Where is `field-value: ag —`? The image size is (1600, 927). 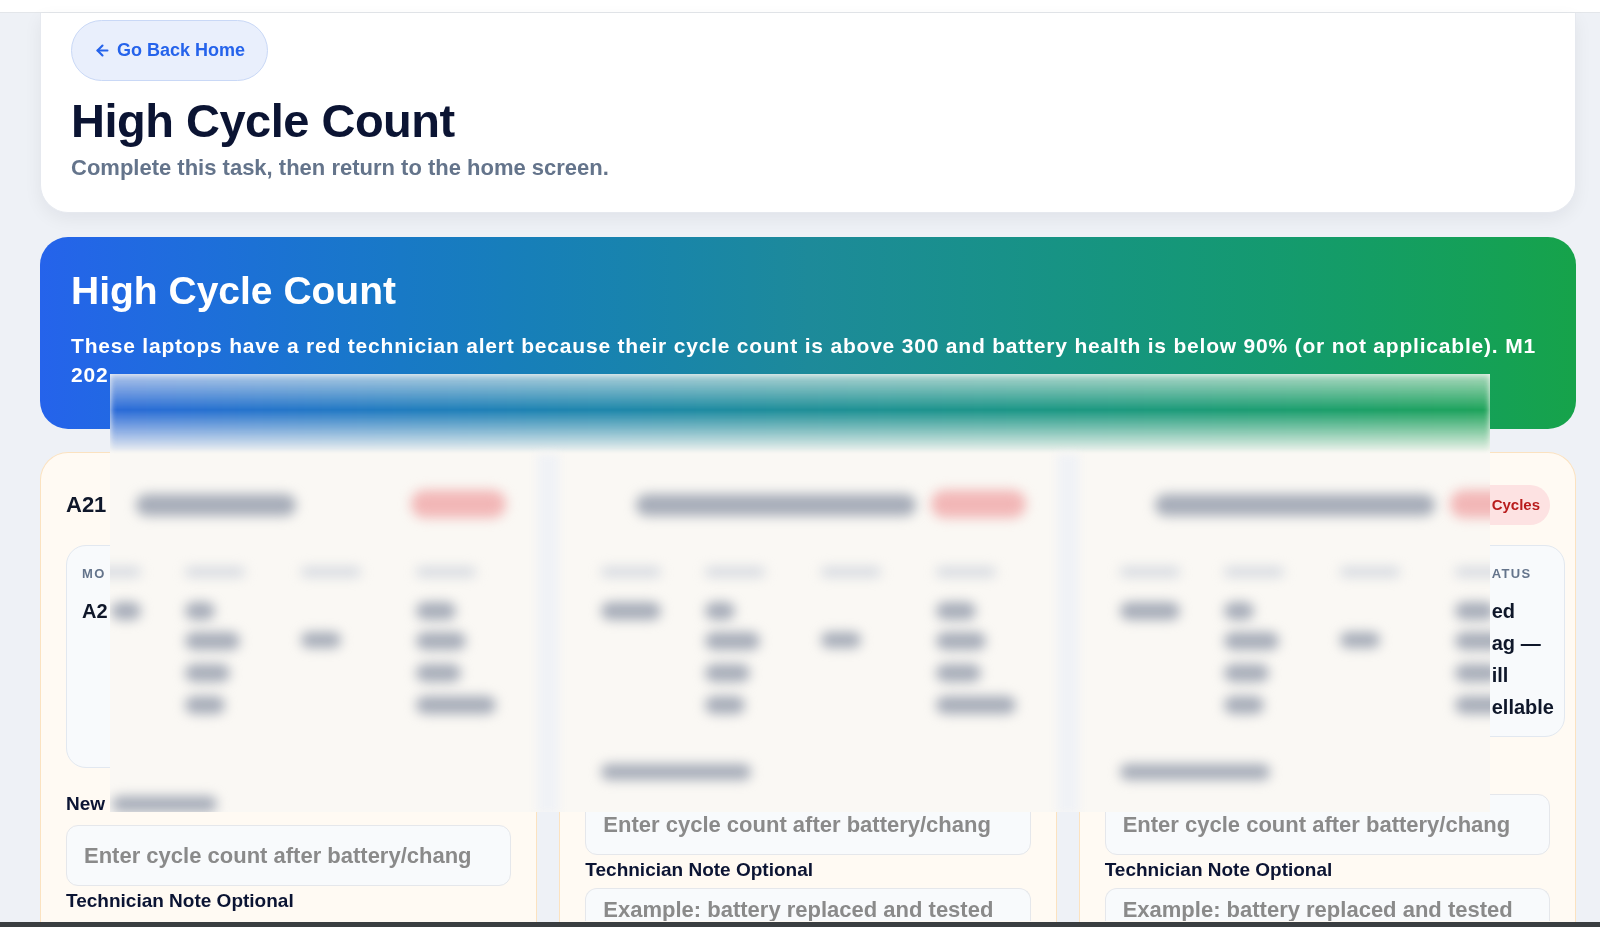
field-value: ag — is located at coordinates (1516, 643).